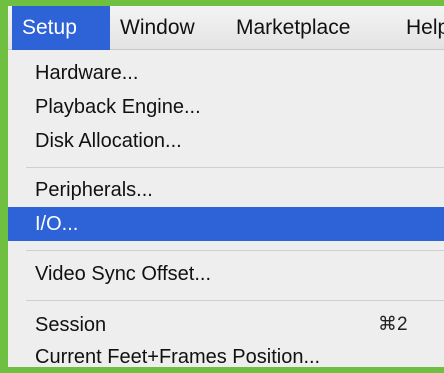  What do you see at coordinates (420, 28) in the screenshot?
I see `menubar-help: Help` at bounding box center [420, 28].